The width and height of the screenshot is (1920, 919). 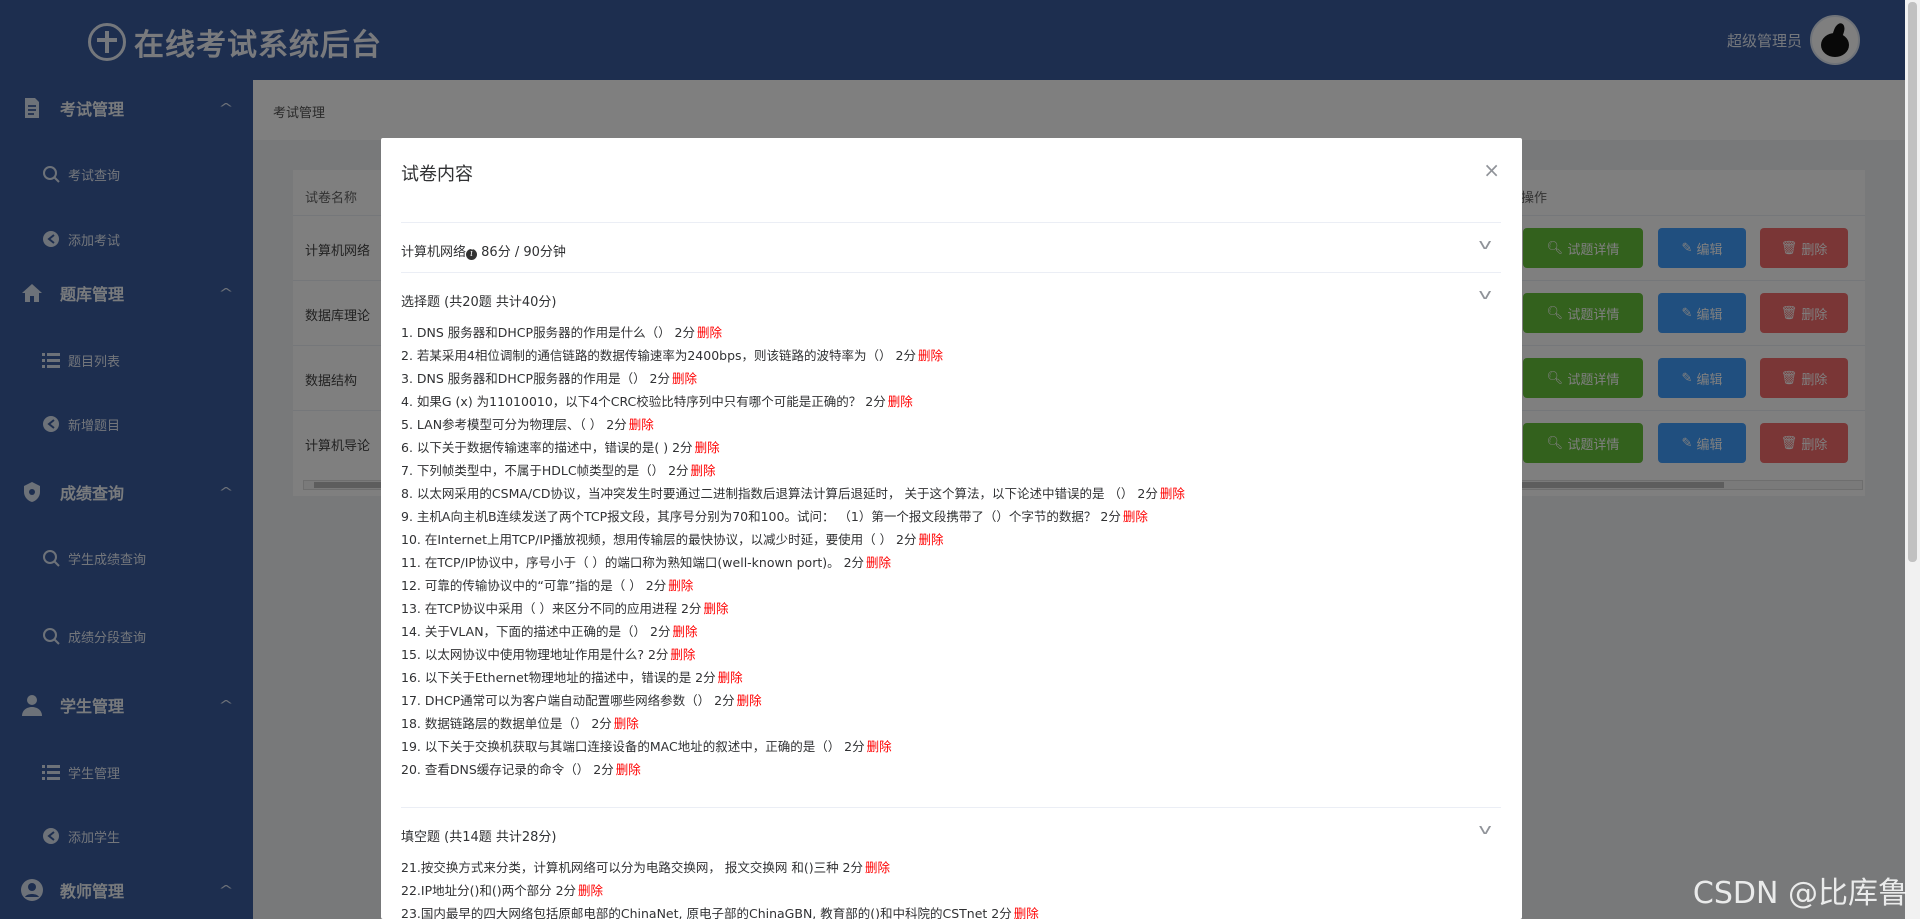 I want to click on question-item: 15. 以太网协议中使用物理地址作用是什么? 2分 删除, so click(x=951, y=654).